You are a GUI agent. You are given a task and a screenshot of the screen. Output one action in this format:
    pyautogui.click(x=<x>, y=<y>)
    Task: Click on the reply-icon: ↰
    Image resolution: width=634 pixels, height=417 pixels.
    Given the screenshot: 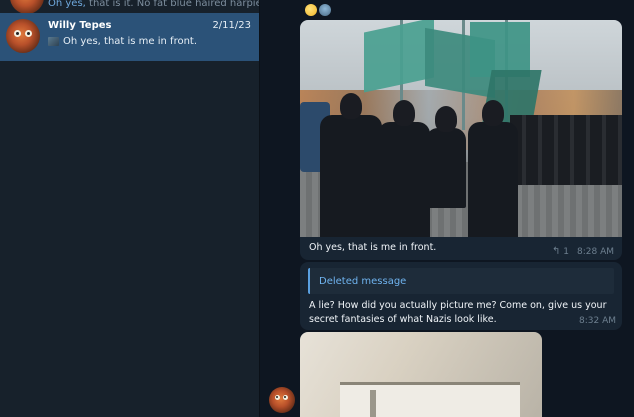 What is the action you would take?
    pyautogui.click(x=556, y=251)
    